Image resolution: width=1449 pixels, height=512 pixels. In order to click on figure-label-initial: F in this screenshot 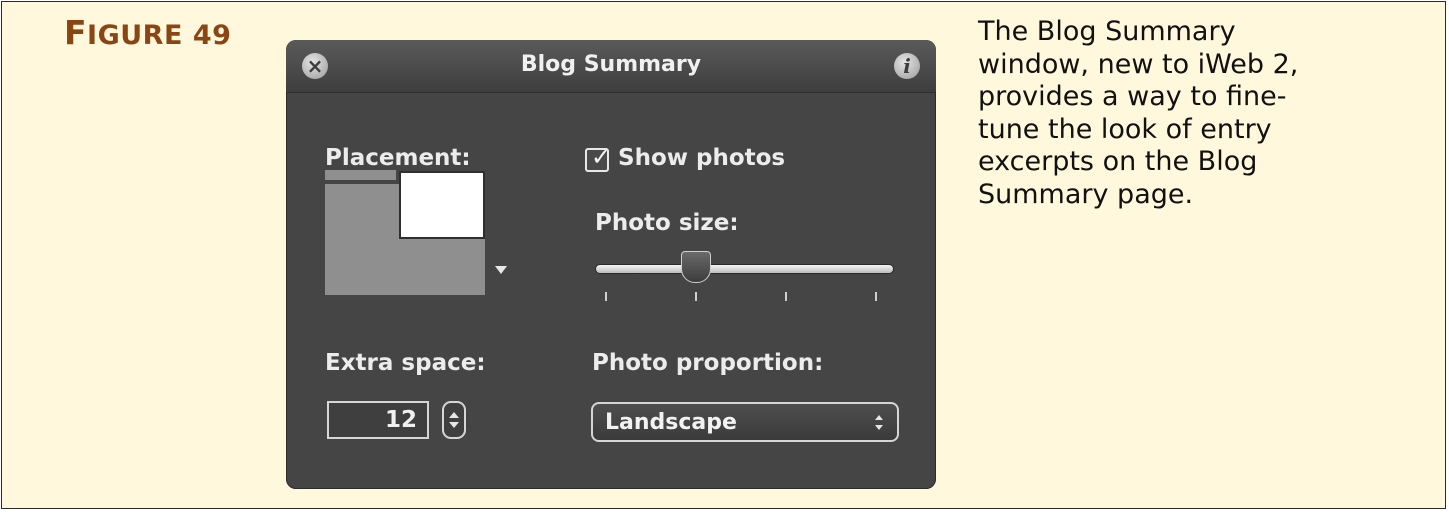, I will do `click(76, 32)`.